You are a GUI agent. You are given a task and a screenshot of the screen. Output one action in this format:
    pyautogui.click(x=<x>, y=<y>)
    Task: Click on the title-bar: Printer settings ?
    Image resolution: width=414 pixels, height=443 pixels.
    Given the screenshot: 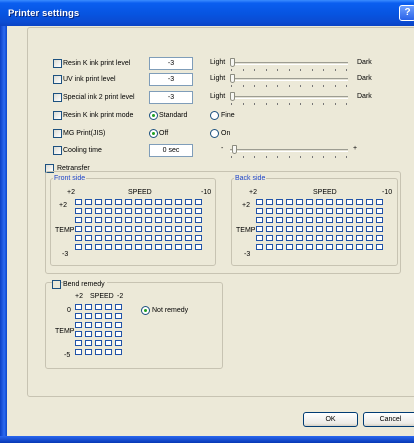 What is the action you would take?
    pyautogui.click(x=207, y=13)
    